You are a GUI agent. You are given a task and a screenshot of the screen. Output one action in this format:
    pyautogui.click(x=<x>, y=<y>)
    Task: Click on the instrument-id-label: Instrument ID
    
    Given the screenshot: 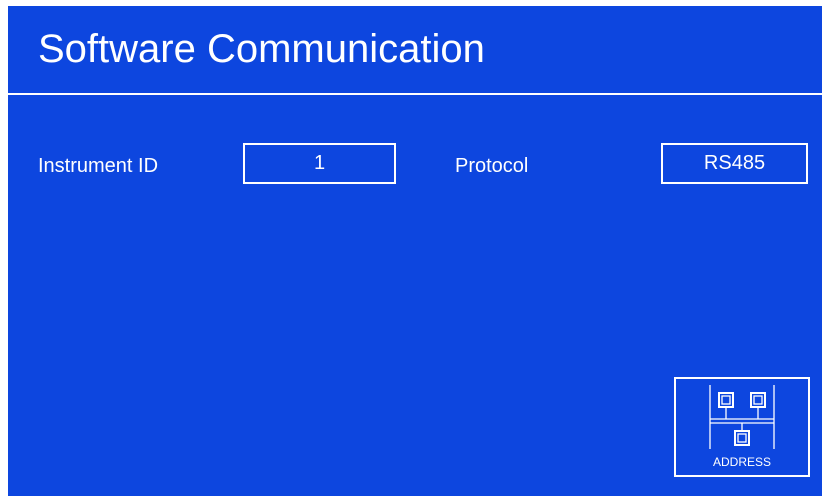 What is the action you would take?
    pyautogui.click(x=98, y=166)
    